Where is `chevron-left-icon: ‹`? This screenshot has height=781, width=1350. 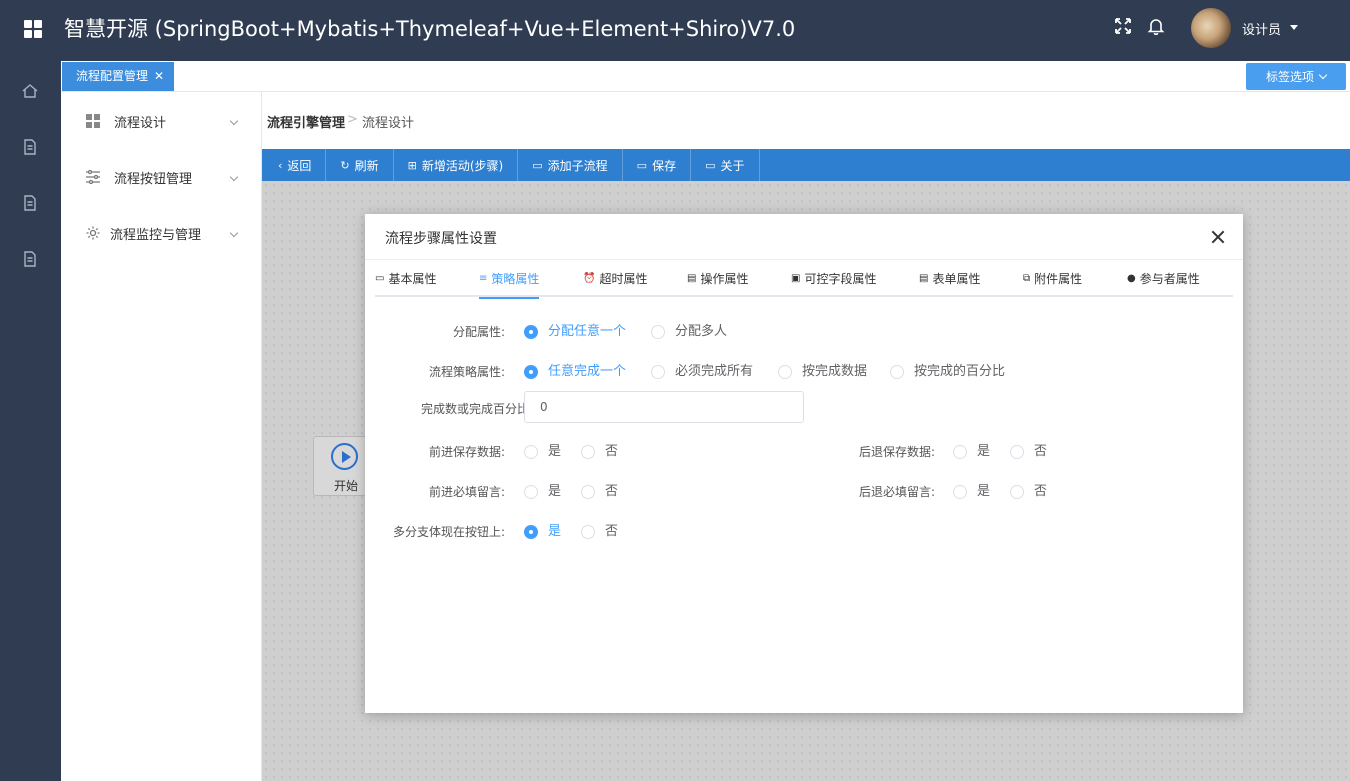
chevron-left-icon: ‹ is located at coordinates (280, 165).